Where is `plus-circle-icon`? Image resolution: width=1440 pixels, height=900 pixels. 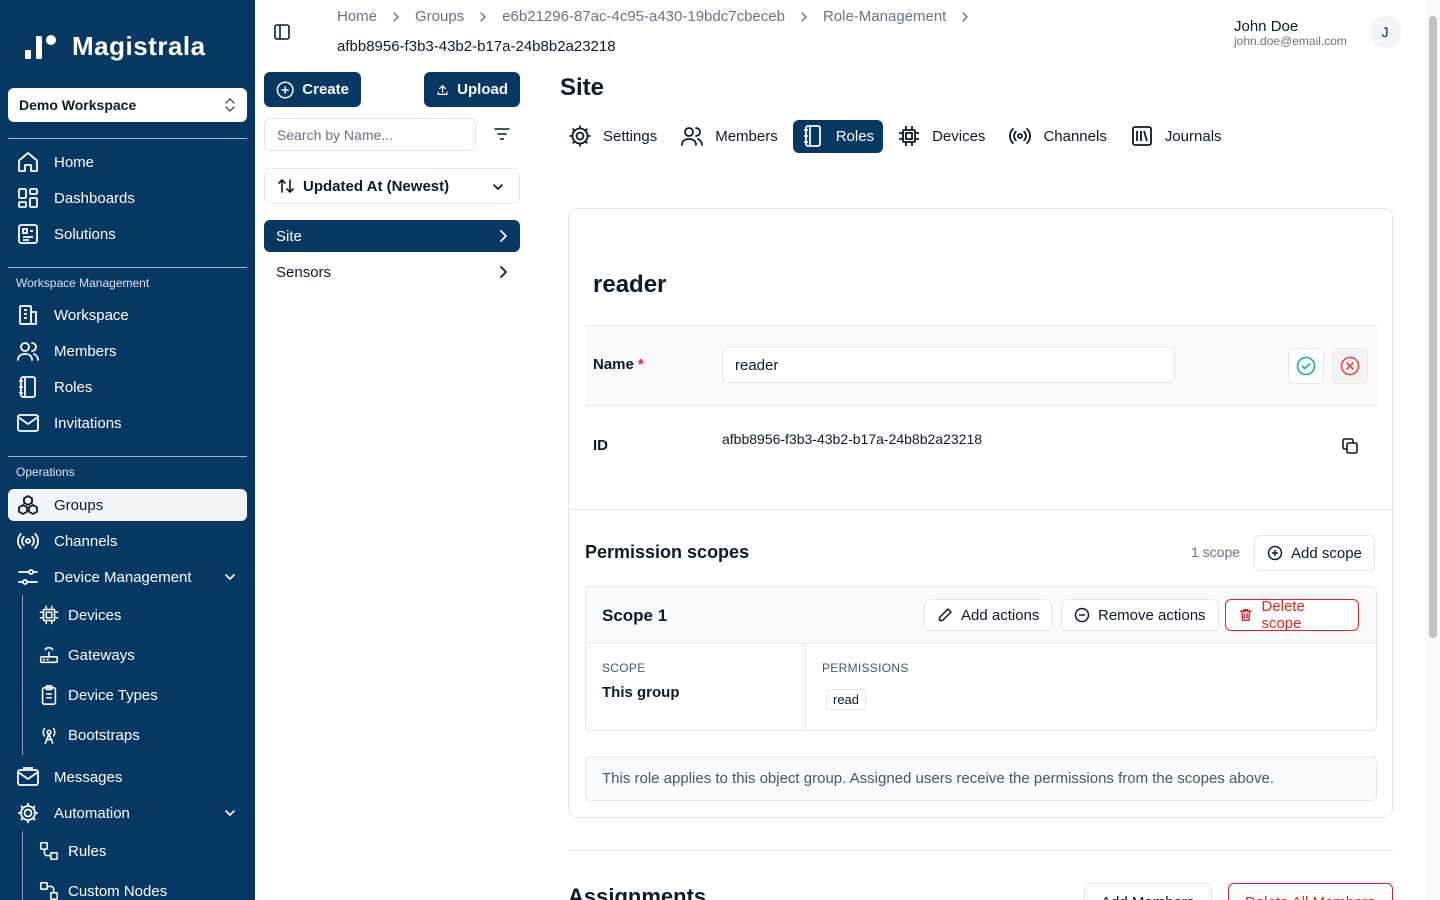
plus-circle-icon is located at coordinates (285, 89).